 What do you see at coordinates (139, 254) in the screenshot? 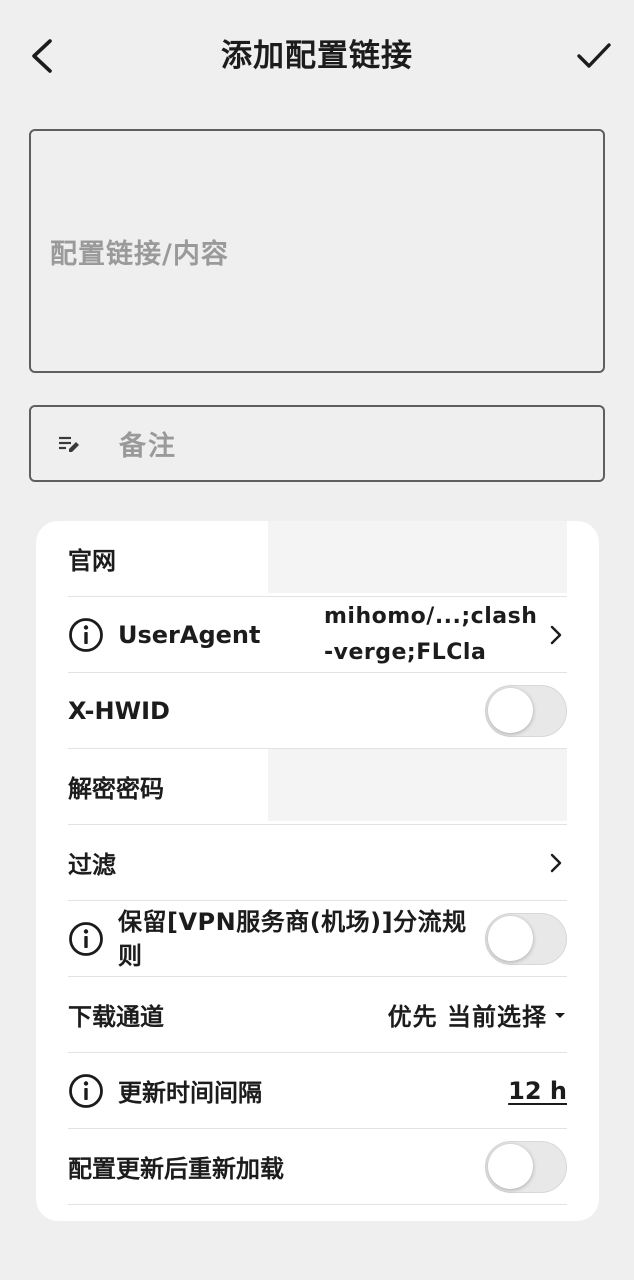
I see `config-url-placeholder: 配置链接/内容` at bounding box center [139, 254].